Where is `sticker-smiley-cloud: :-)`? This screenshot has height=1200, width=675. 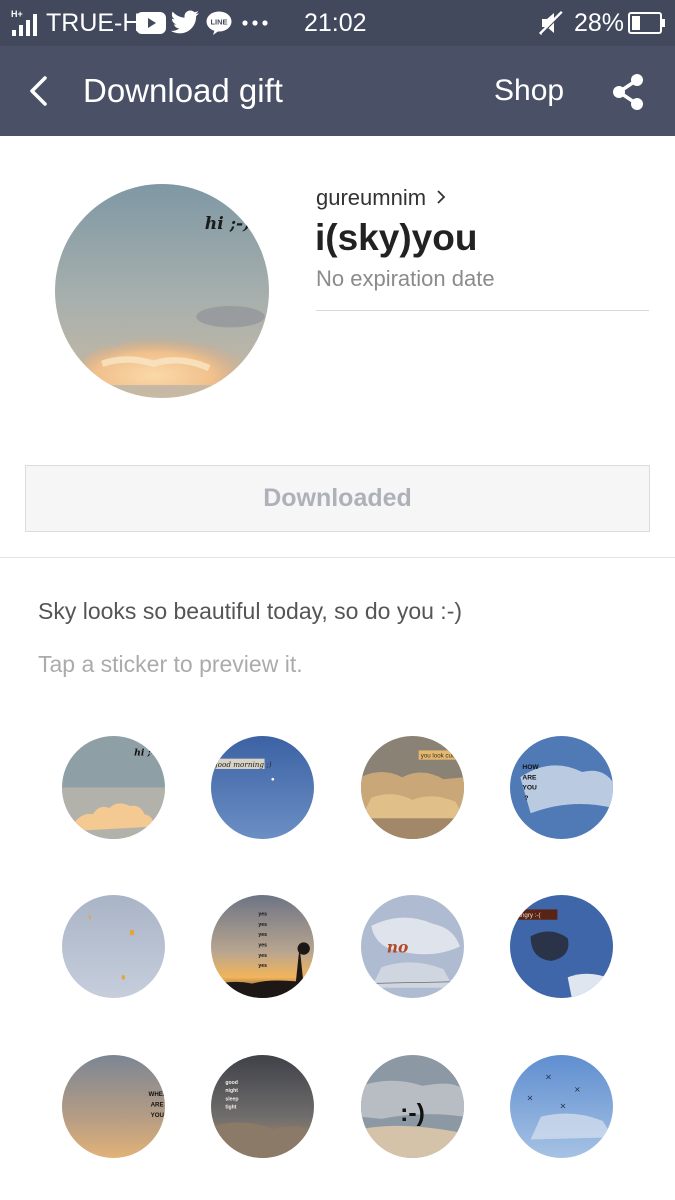
sticker-smiley-cloud: :-) is located at coordinates (412, 1106).